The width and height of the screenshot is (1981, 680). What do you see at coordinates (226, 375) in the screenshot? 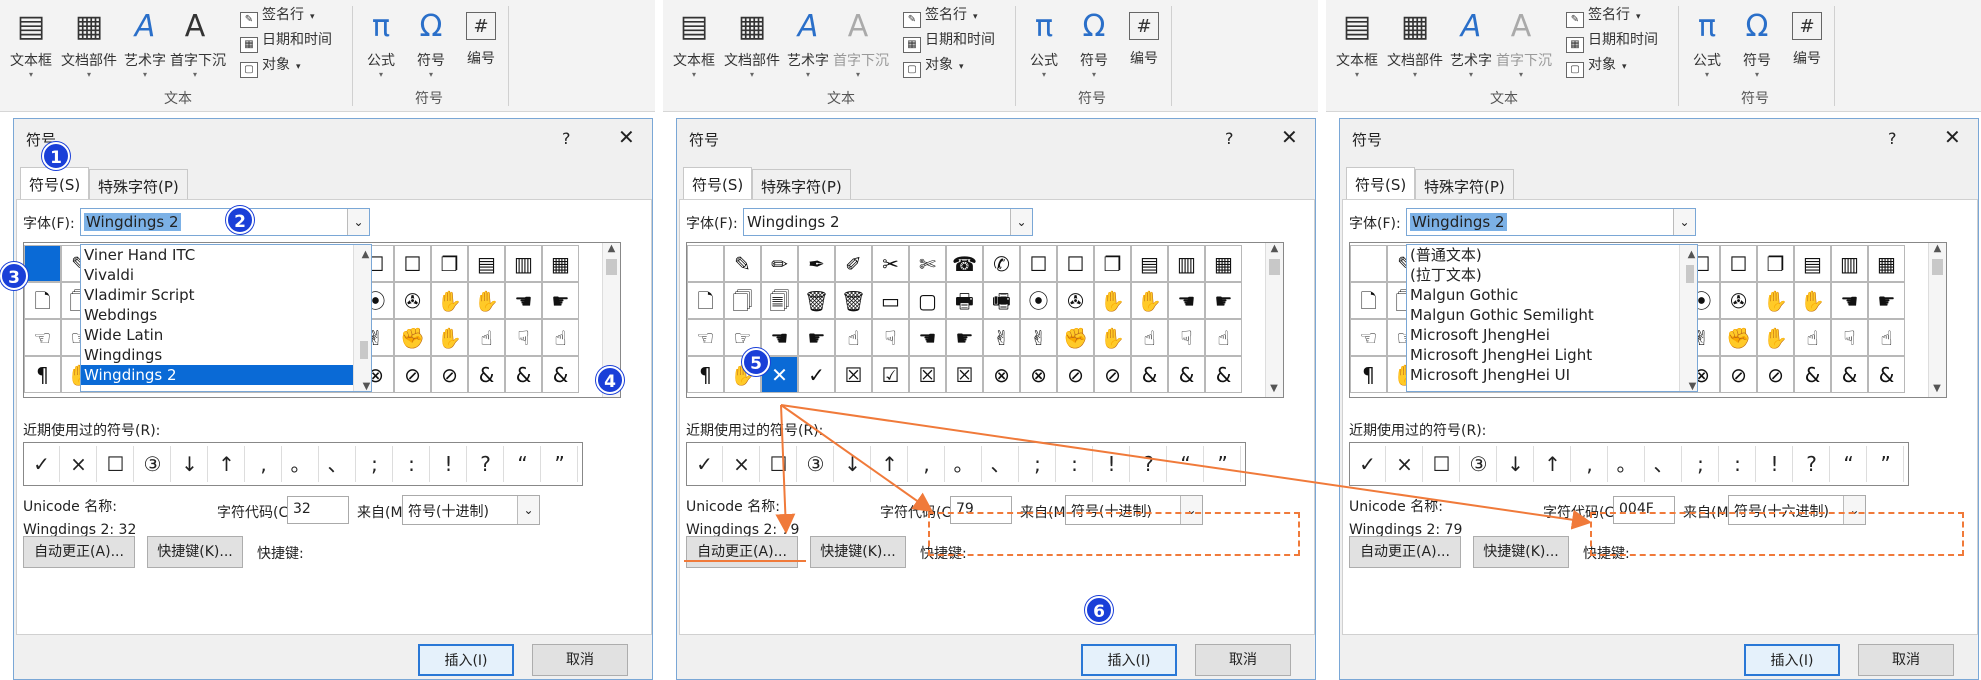
I see `font-list-item: Wingdings 2` at bounding box center [226, 375].